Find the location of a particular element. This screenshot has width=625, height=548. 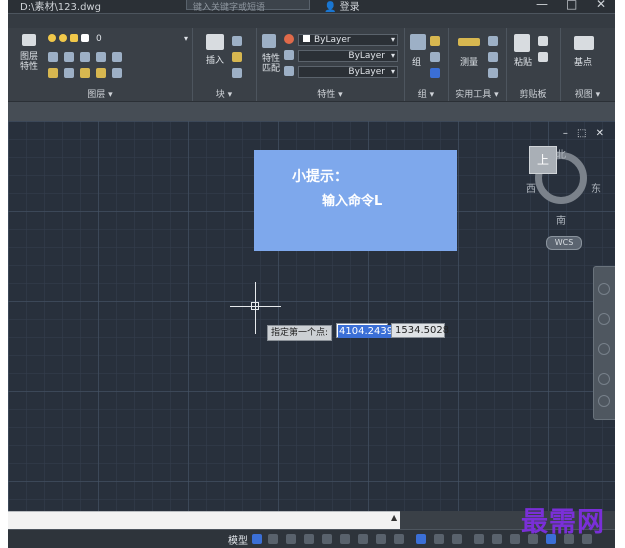

tip-box: 小提示： 输入命令L is located at coordinates (355, 200).